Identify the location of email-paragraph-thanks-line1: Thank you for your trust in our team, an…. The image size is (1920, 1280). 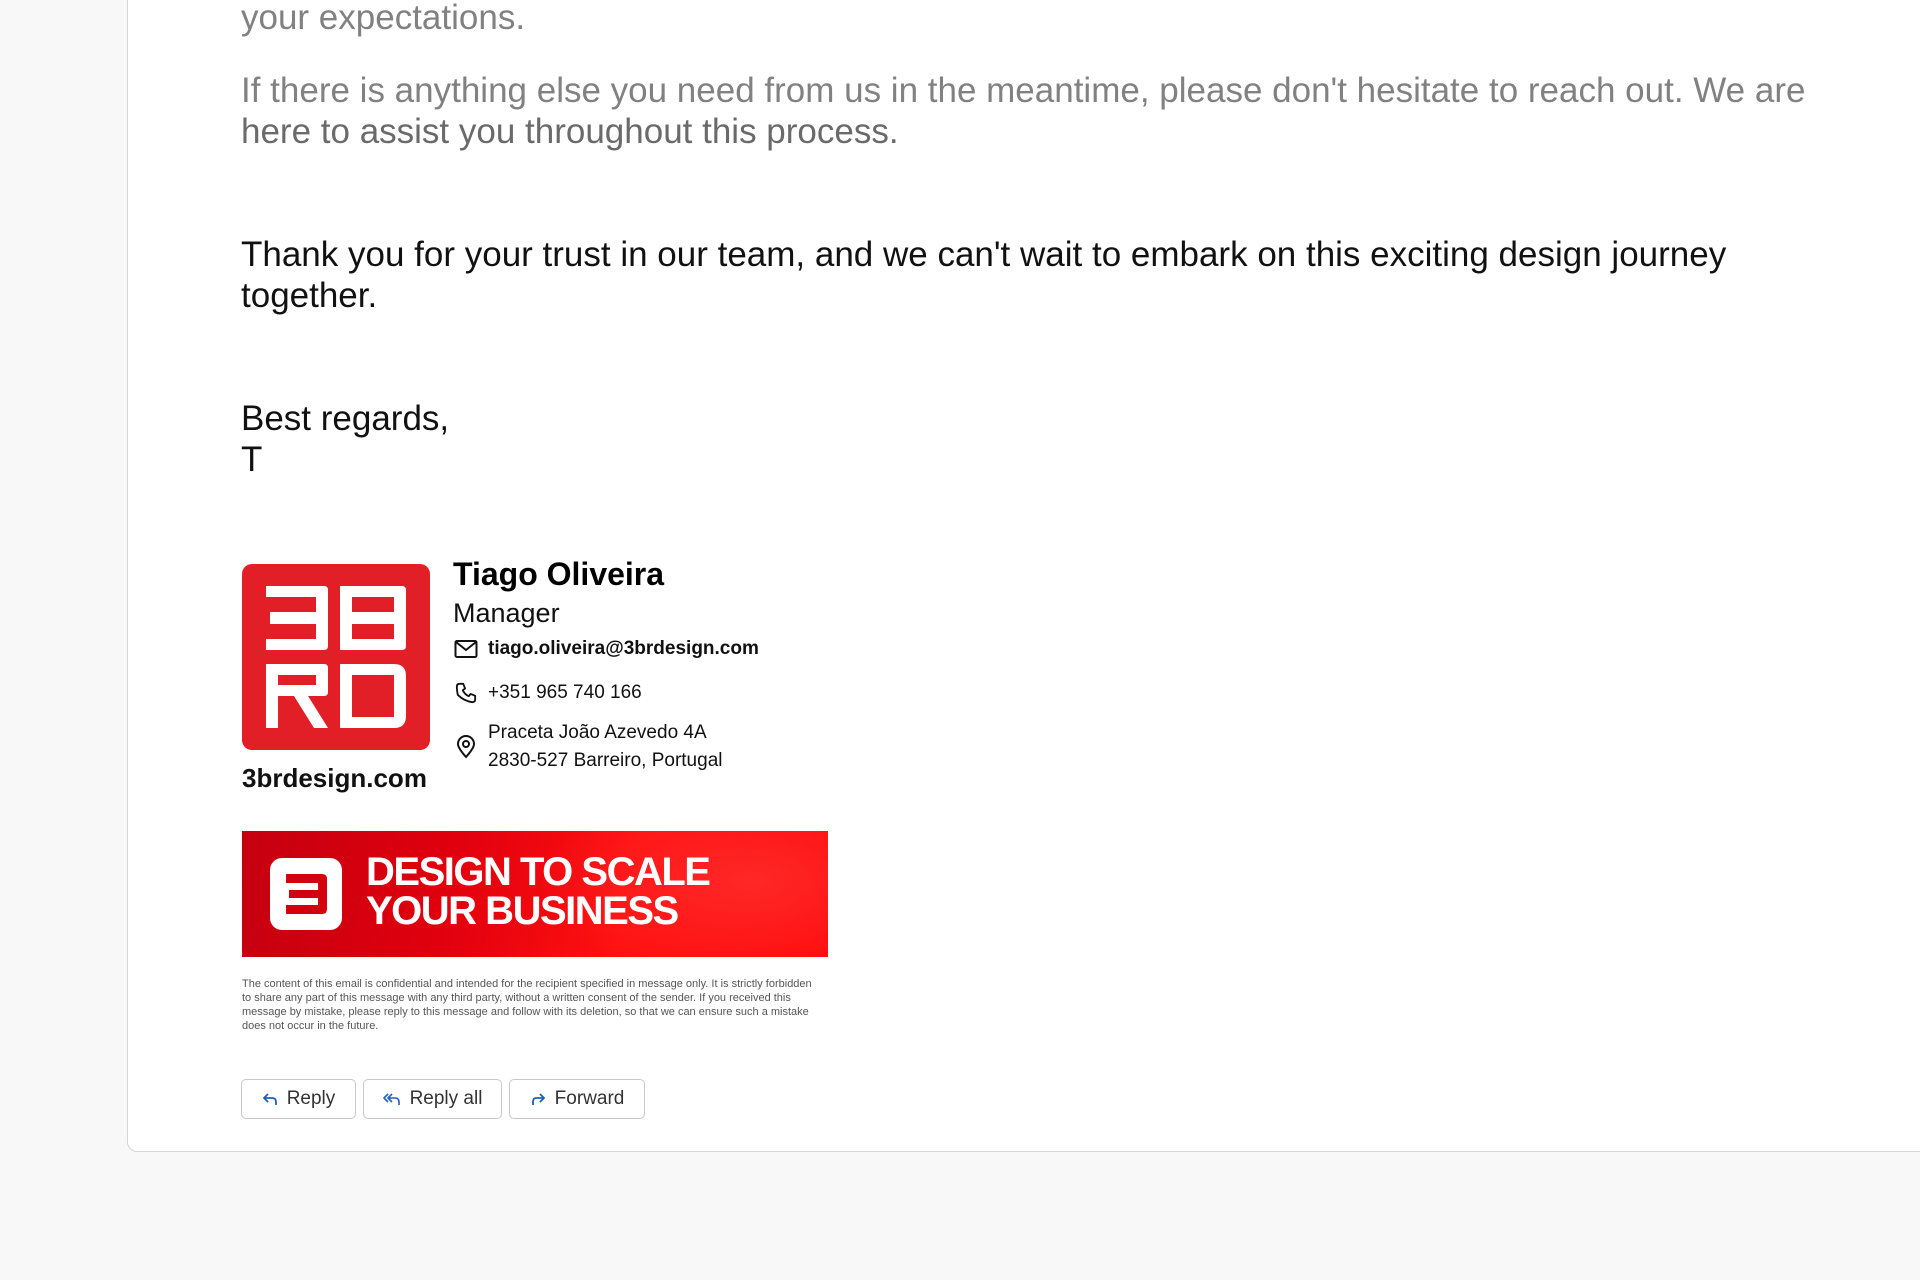
(984, 254).